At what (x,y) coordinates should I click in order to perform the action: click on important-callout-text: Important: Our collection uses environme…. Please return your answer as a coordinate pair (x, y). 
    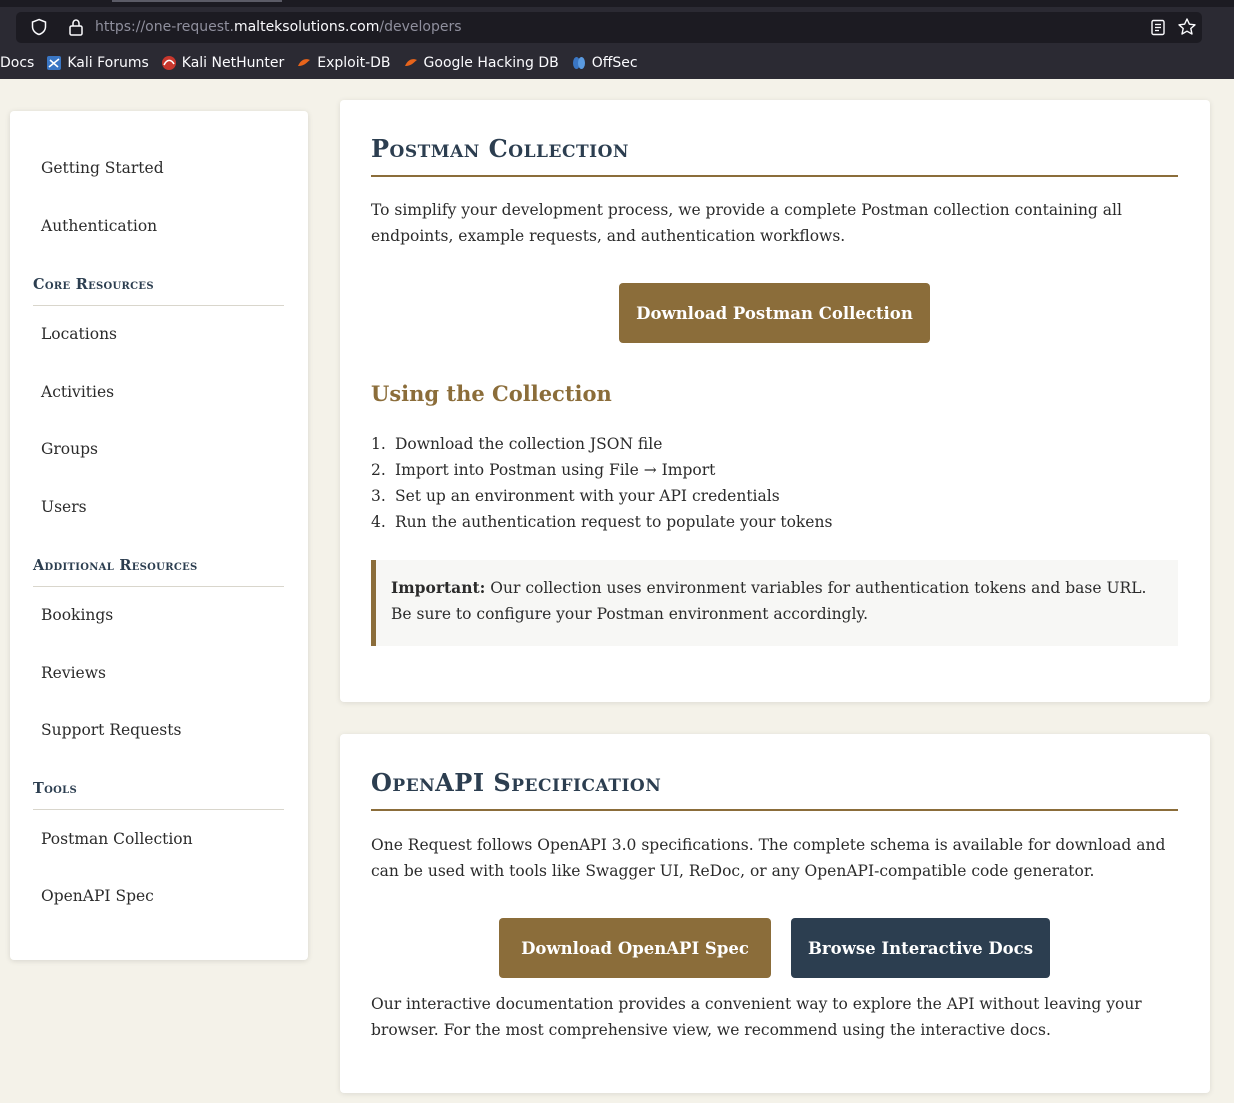
    Looking at the image, I should click on (781, 601).